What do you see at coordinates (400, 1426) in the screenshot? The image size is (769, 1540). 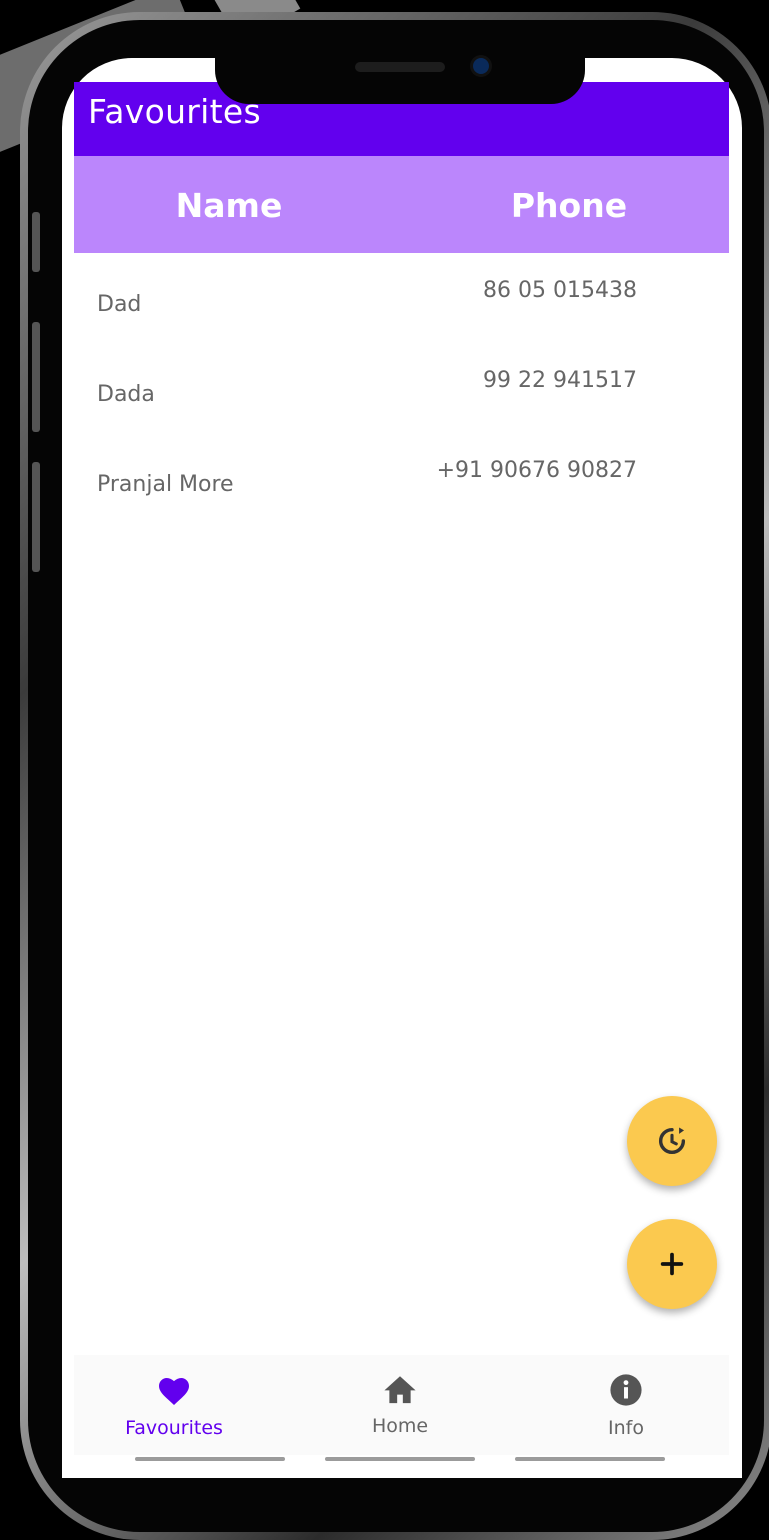 I see `nav-label-home: Home` at bounding box center [400, 1426].